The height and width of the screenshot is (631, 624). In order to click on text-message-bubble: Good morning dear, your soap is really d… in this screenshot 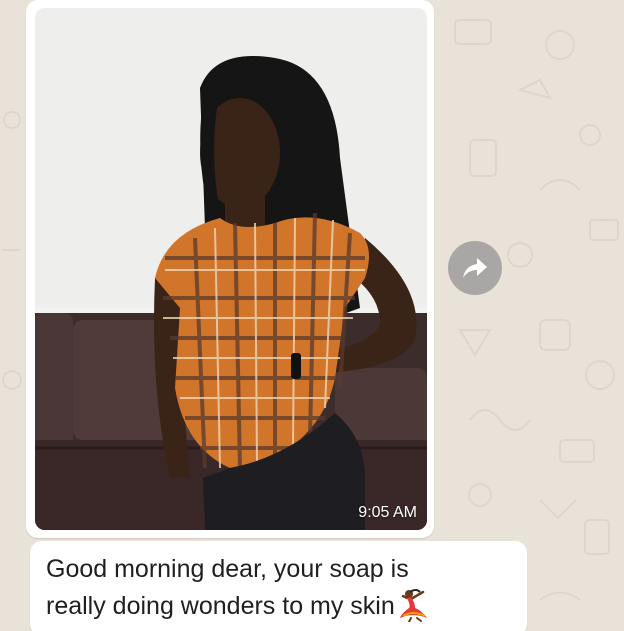, I will do `click(278, 586)`.